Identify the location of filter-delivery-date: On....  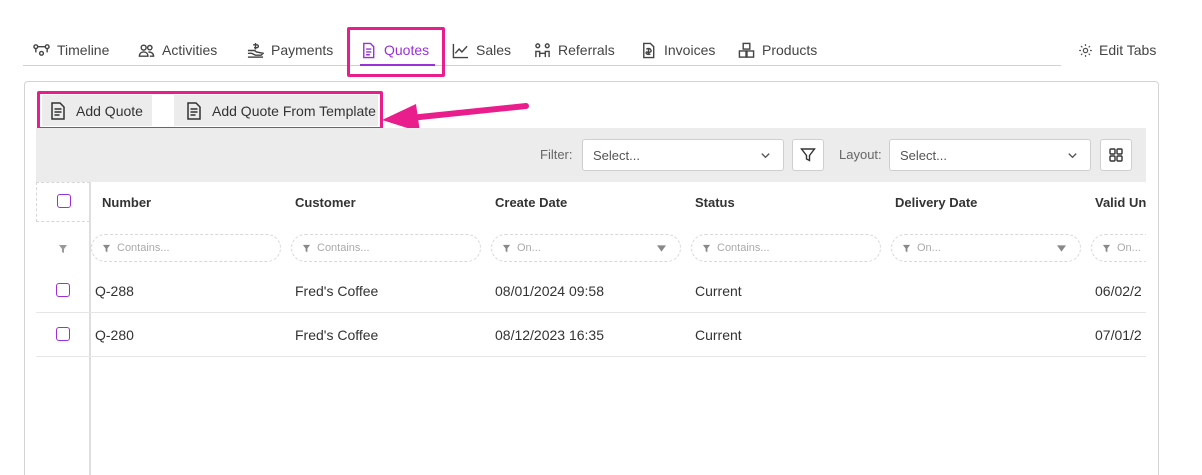
(986, 248).